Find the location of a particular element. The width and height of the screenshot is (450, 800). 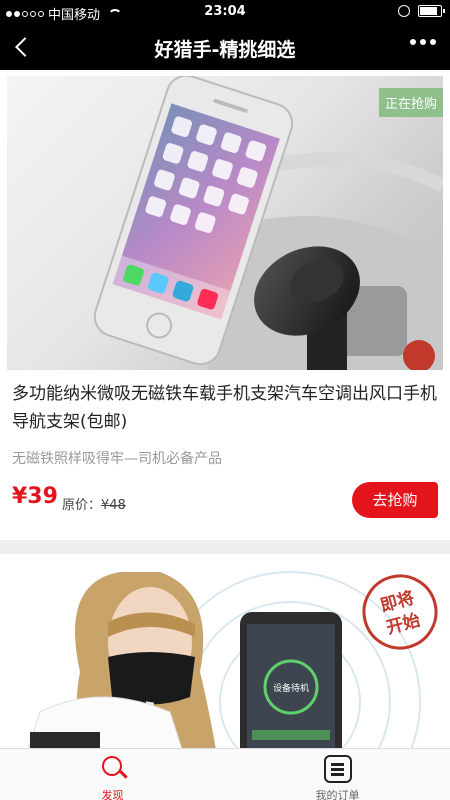

original-price-value: ¥48 is located at coordinates (113, 505).